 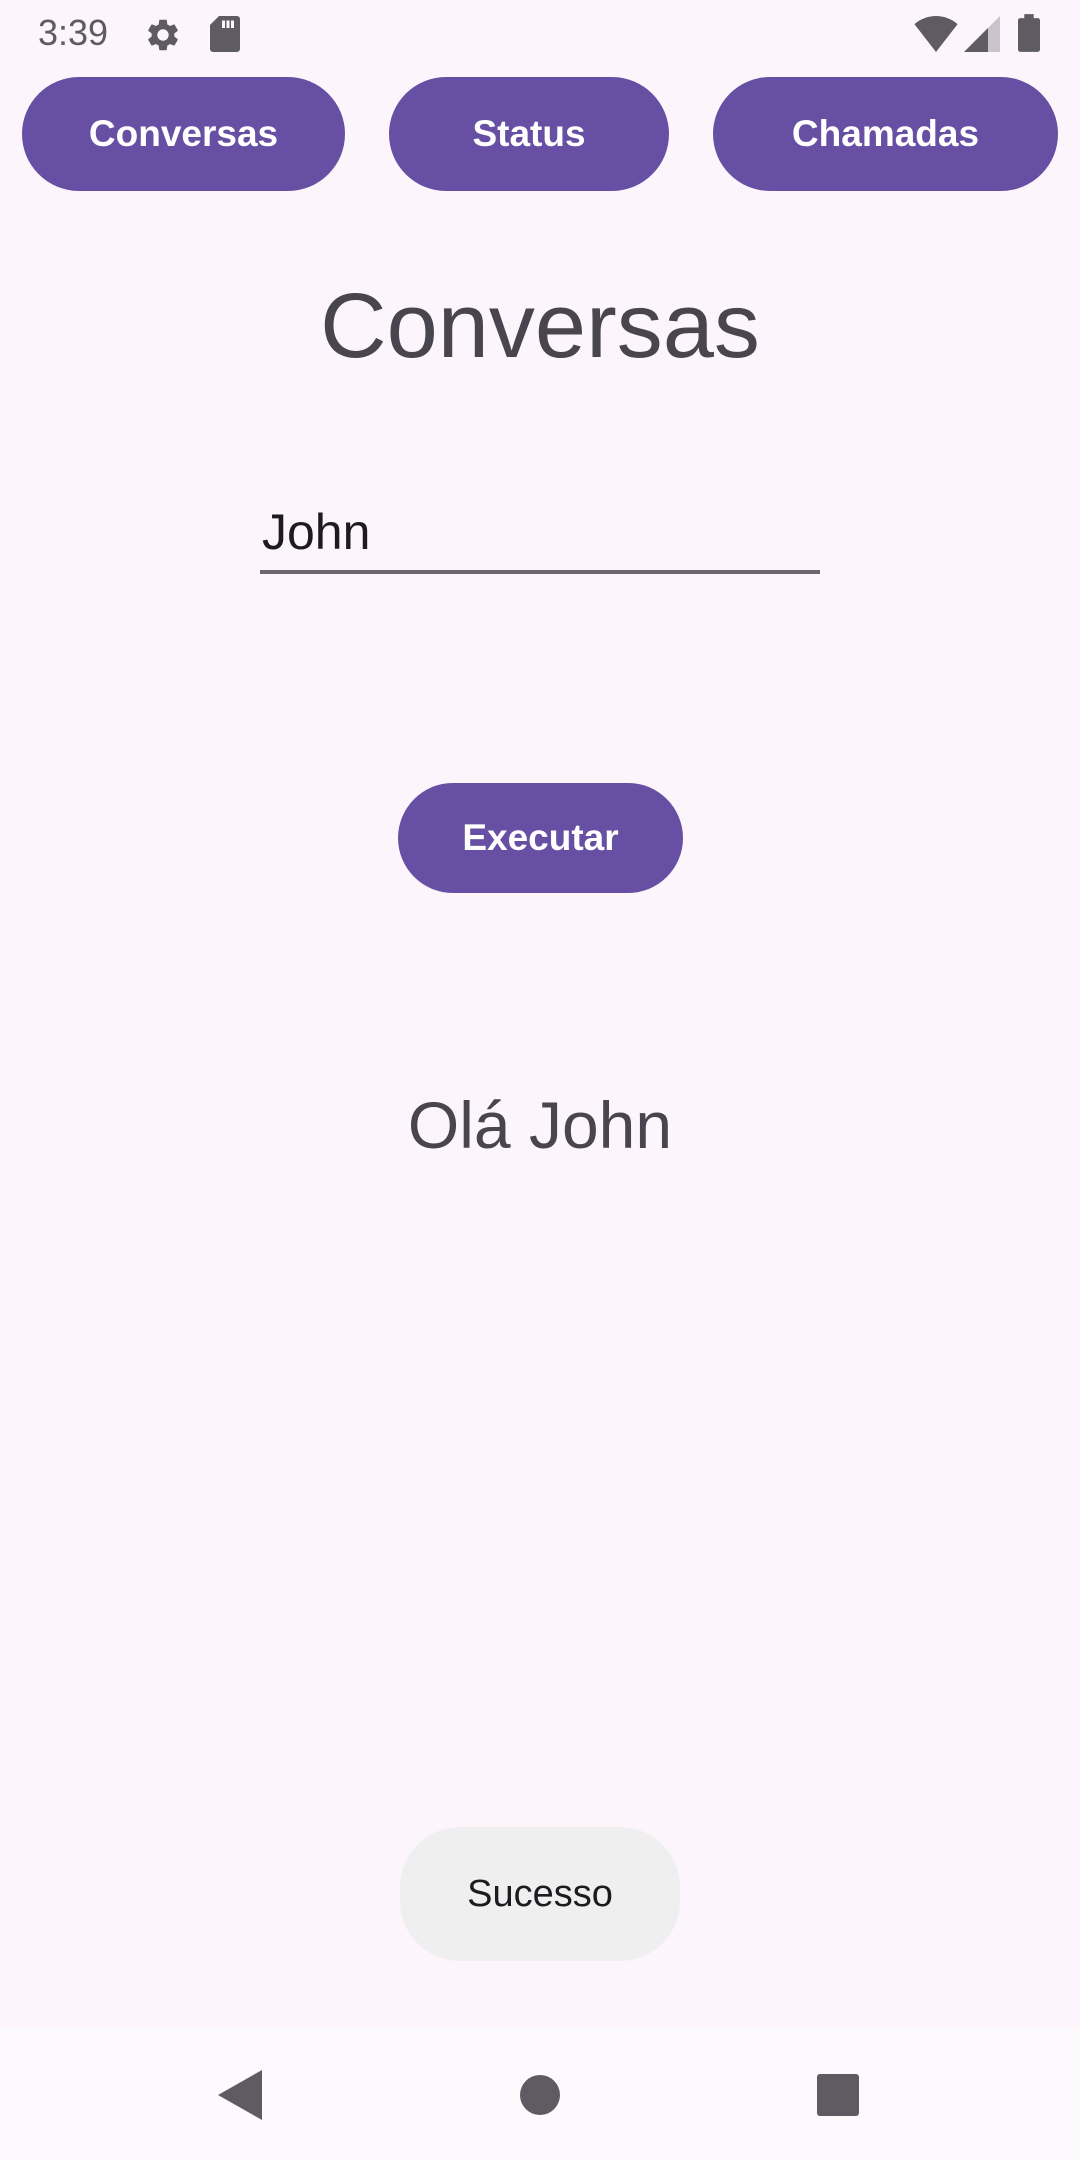 I want to click on page-title: Conversas, so click(x=540, y=326).